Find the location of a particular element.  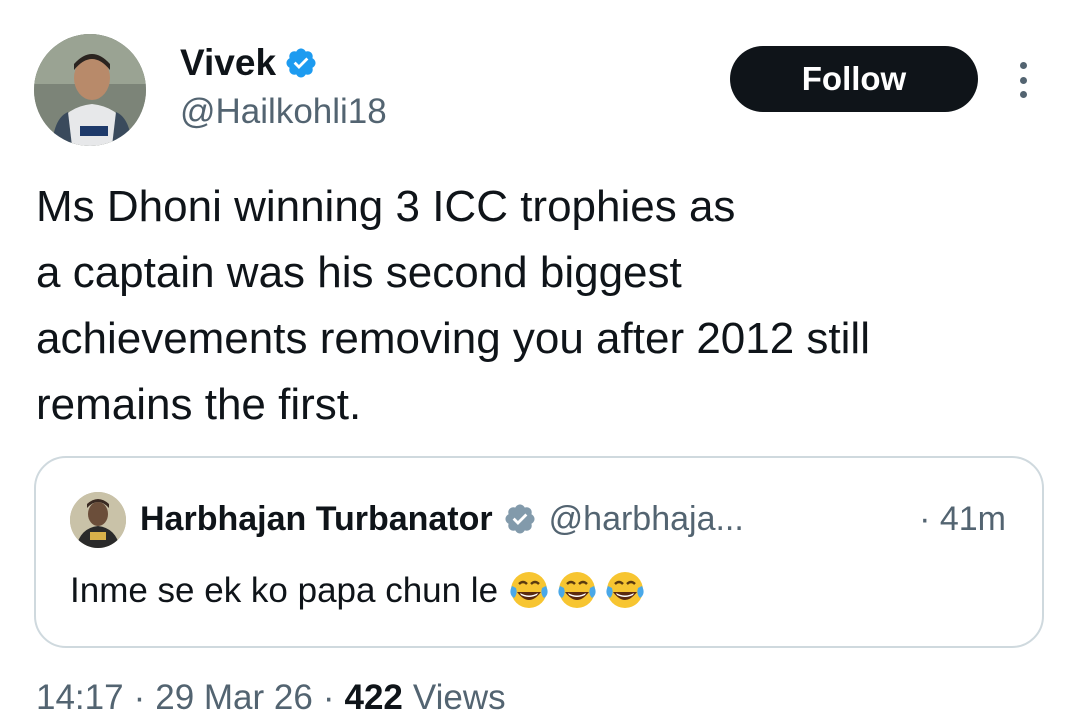

views-label: Views is located at coordinates (459, 697).